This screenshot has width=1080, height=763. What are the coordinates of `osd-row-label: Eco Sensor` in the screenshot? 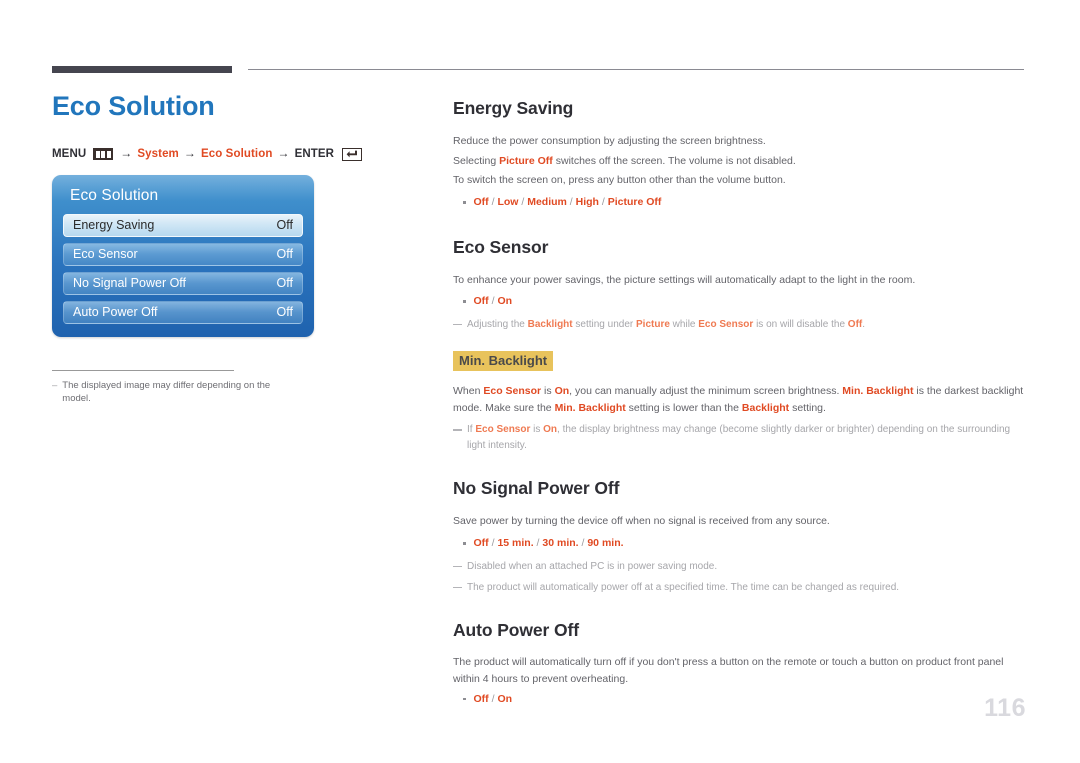 It's located at (105, 254).